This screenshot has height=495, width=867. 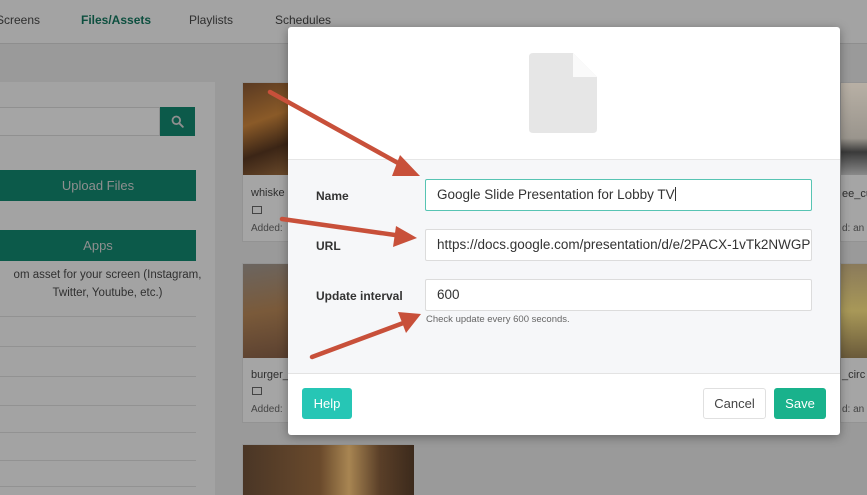 What do you see at coordinates (327, 403) in the screenshot?
I see `help-button: Help` at bounding box center [327, 403].